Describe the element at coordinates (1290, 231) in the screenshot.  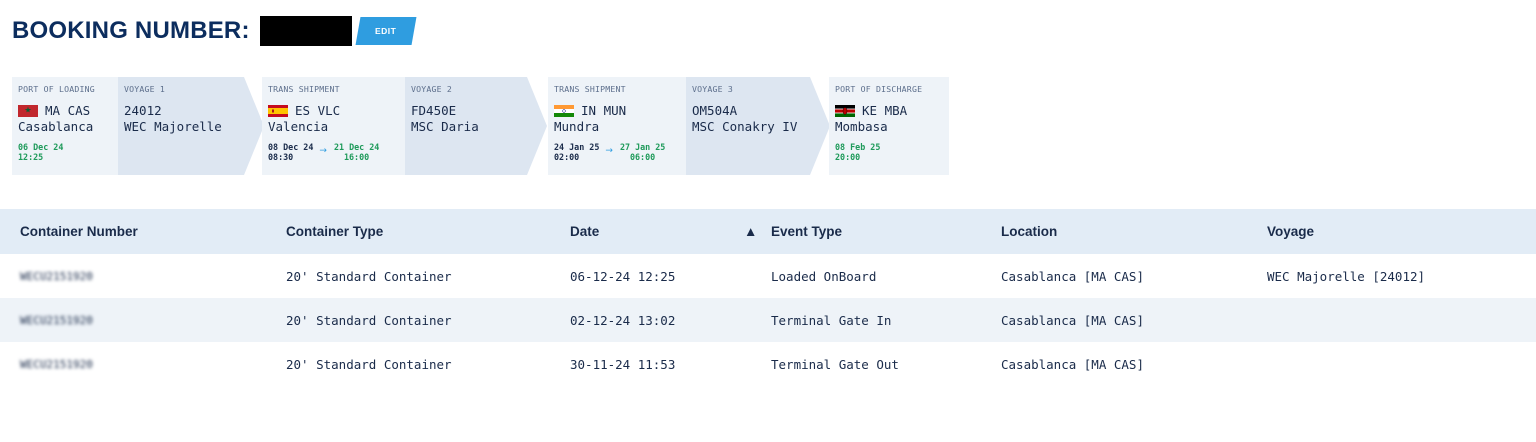
I see `column-header-voyage: Voyage` at that location.